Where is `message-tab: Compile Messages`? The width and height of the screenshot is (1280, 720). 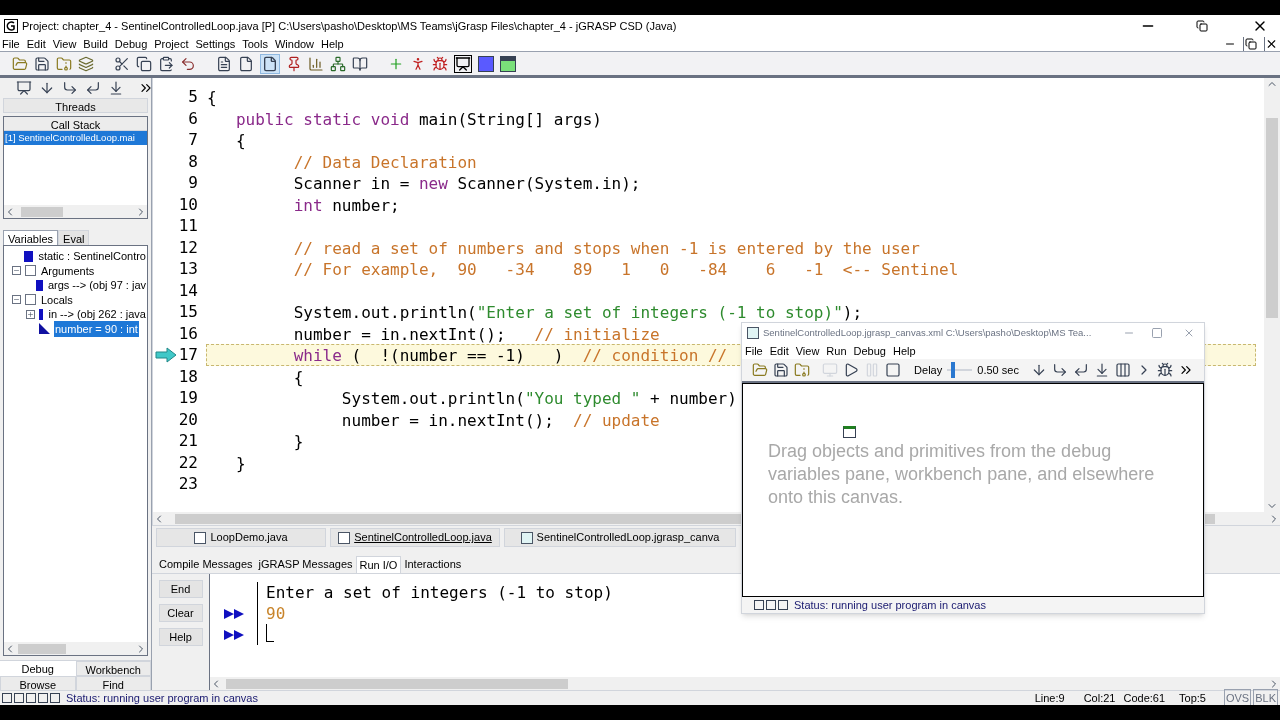 message-tab: Compile Messages is located at coordinates (206, 564).